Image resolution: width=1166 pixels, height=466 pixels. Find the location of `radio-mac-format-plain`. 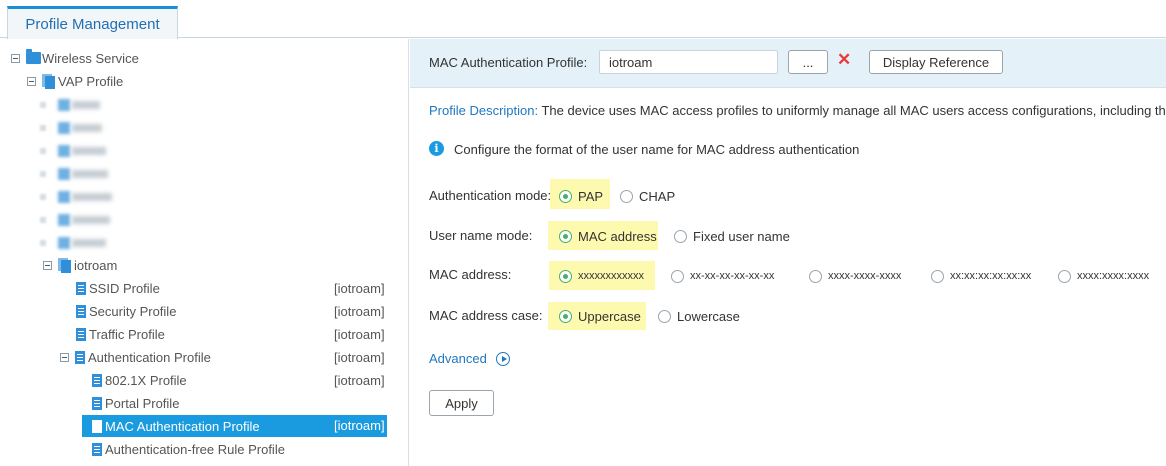

radio-mac-format-plain is located at coordinates (565, 276).